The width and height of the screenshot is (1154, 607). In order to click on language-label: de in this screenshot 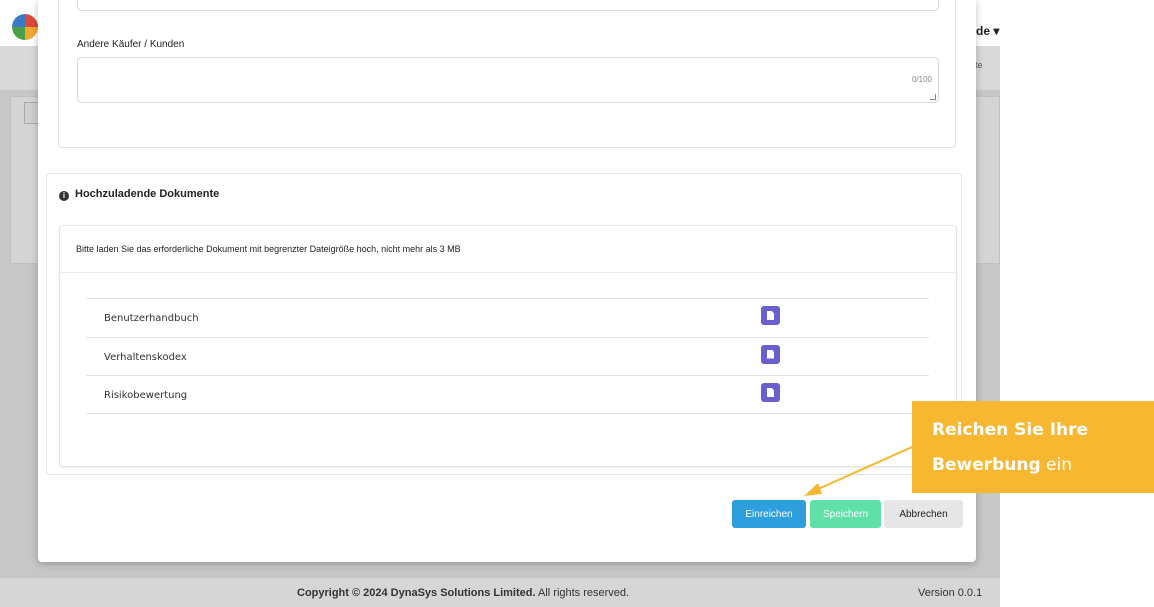, I will do `click(983, 31)`.